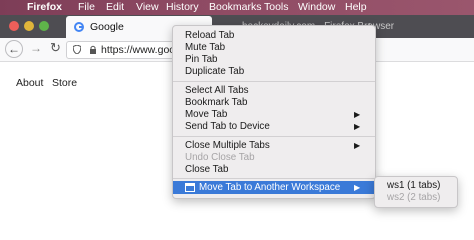 This screenshot has width=474, height=240. I want to click on menu-item-move-tab-to-another-workspace: Move Tab to Another Workspace ▶, so click(274, 187).